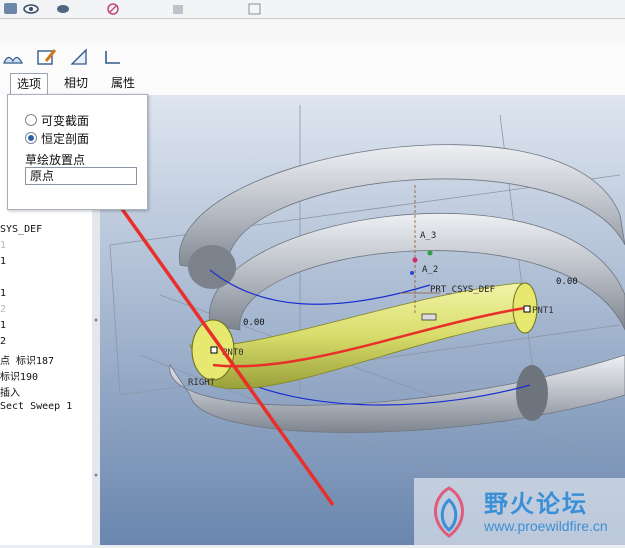  Describe the element at coordinates (255, 8) in the screenshot. I see `measure-icon` at that location.